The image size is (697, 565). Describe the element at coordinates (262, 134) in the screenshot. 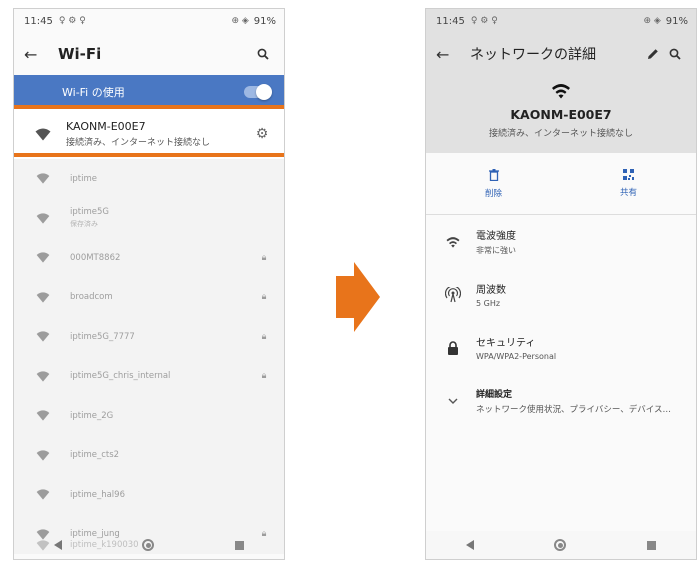

I see `gear-icon: ⚙` at that location.